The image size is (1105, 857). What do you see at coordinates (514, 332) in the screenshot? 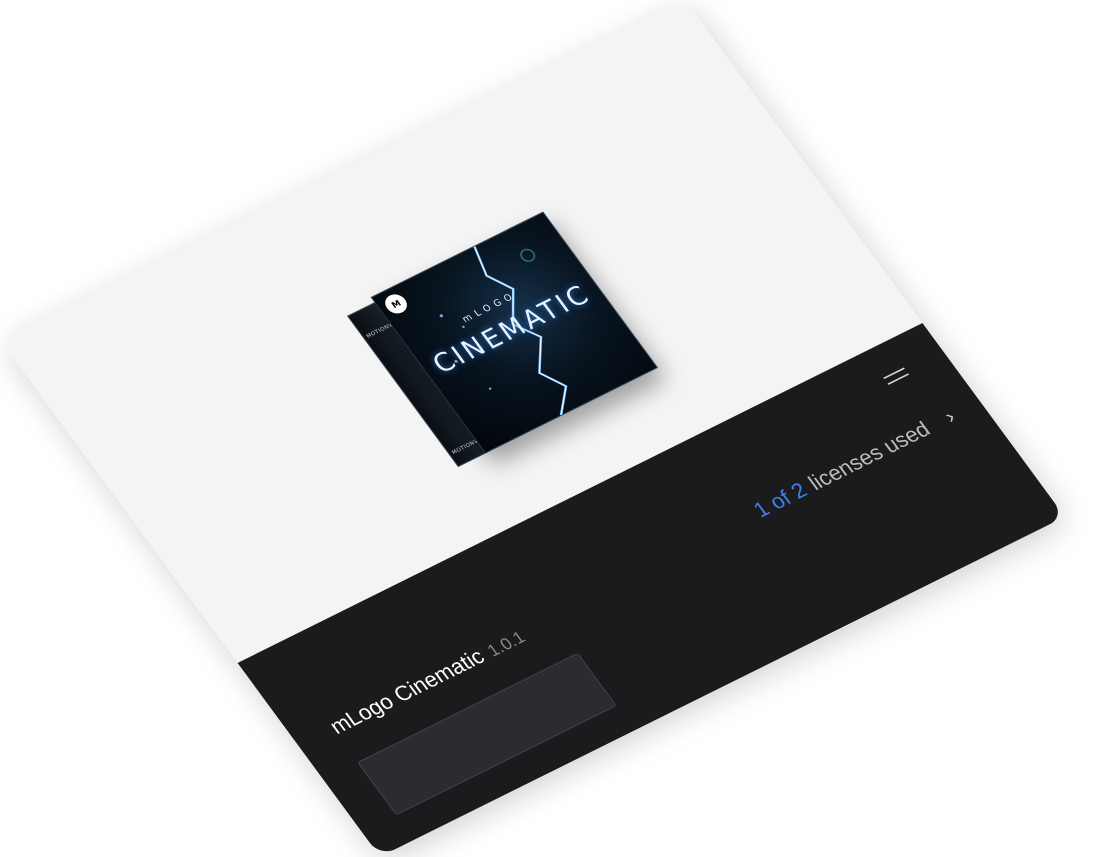
I see `box-front: M mLOGO CINEMATIC` at bounding box center [514, 332].